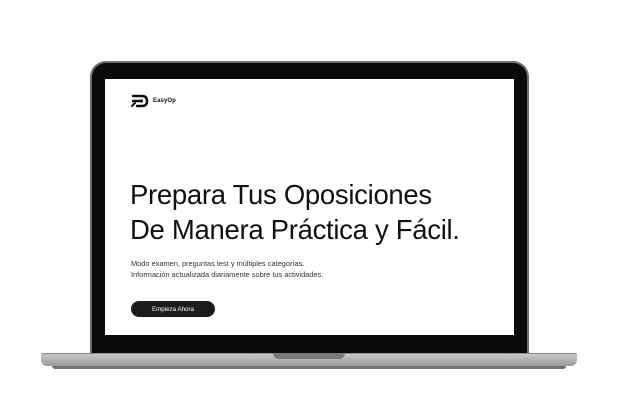 The height and width of the screenshot is (403, 618). What do you see at coordinates (173, 309) in the screenshot?
I see `start-now-button: Empieza Ahora` at bounding box center [173, 309].